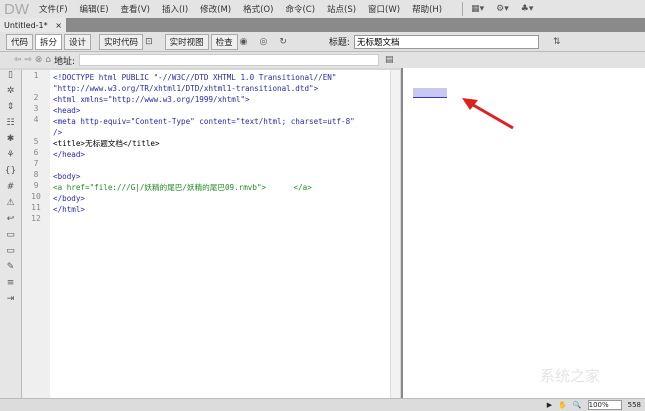  What do you see at coordinates (221, 176) in the screenshot?
I see `code-line: <body>` at bounding box center [221, 176].